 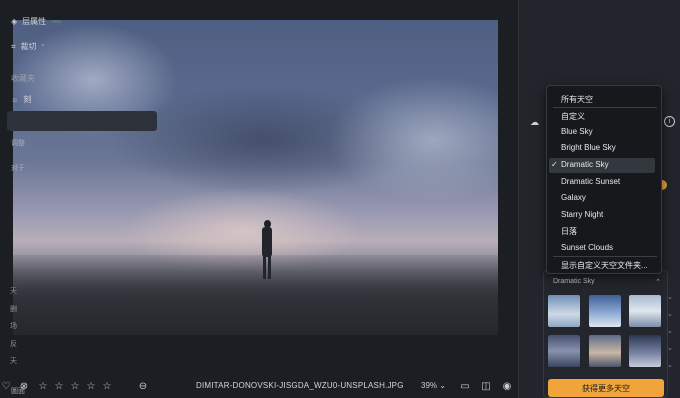 I want to click on compare-icon: ▭, so click(x=465, y=386).